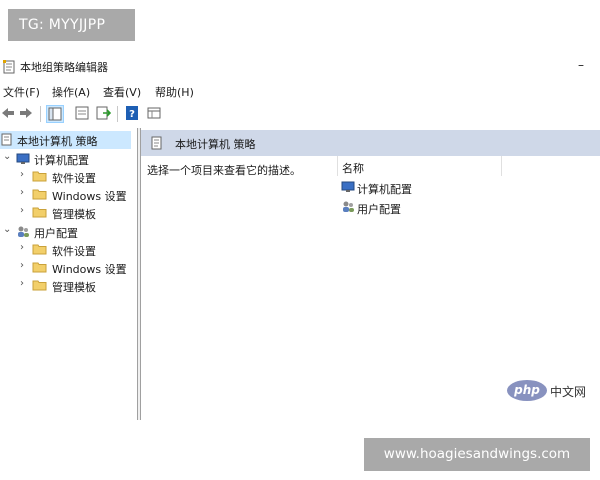 The height and width of the screenshot is (480, 600). What do you see at coordinates (61, 160) in the screenshot?
I see `tree-item-label: 计算机配置` at bounding box center [61, 160].